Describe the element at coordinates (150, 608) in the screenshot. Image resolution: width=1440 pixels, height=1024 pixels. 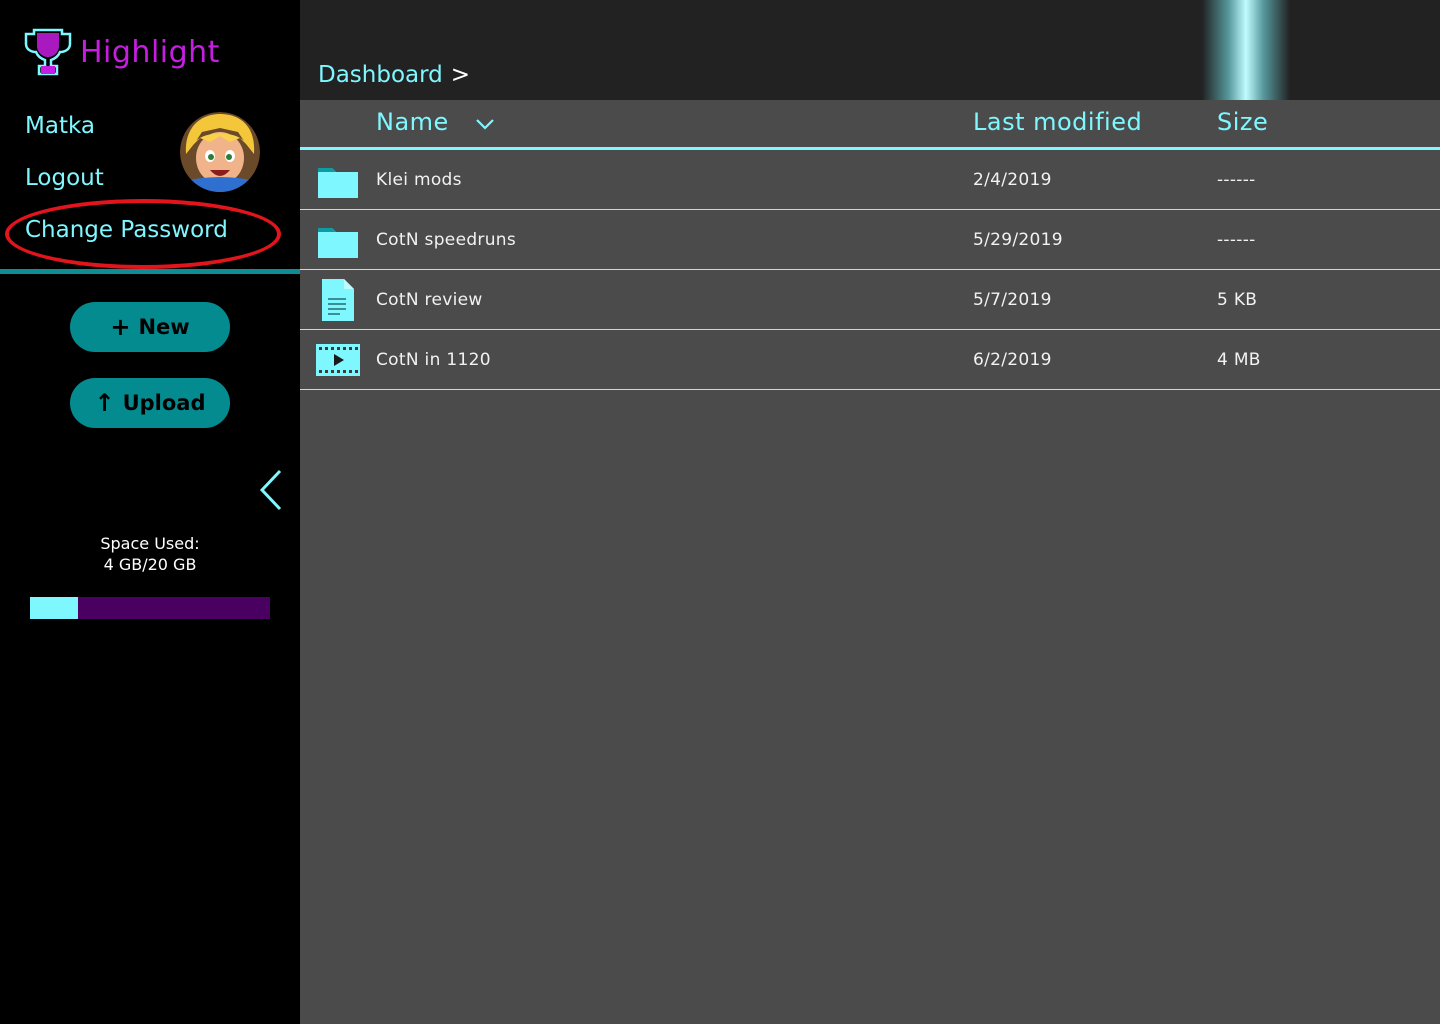
I see `storage-progress-bar` at that location.